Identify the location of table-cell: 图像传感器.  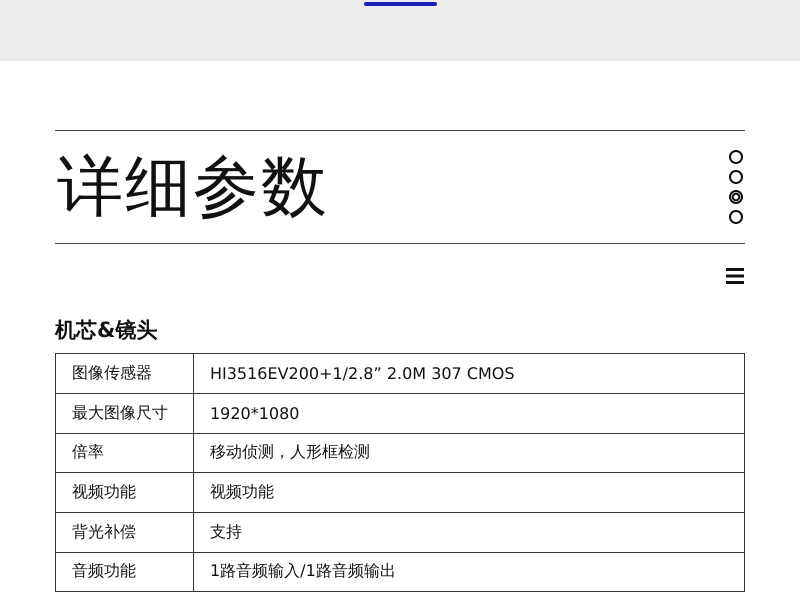
(125, 374).